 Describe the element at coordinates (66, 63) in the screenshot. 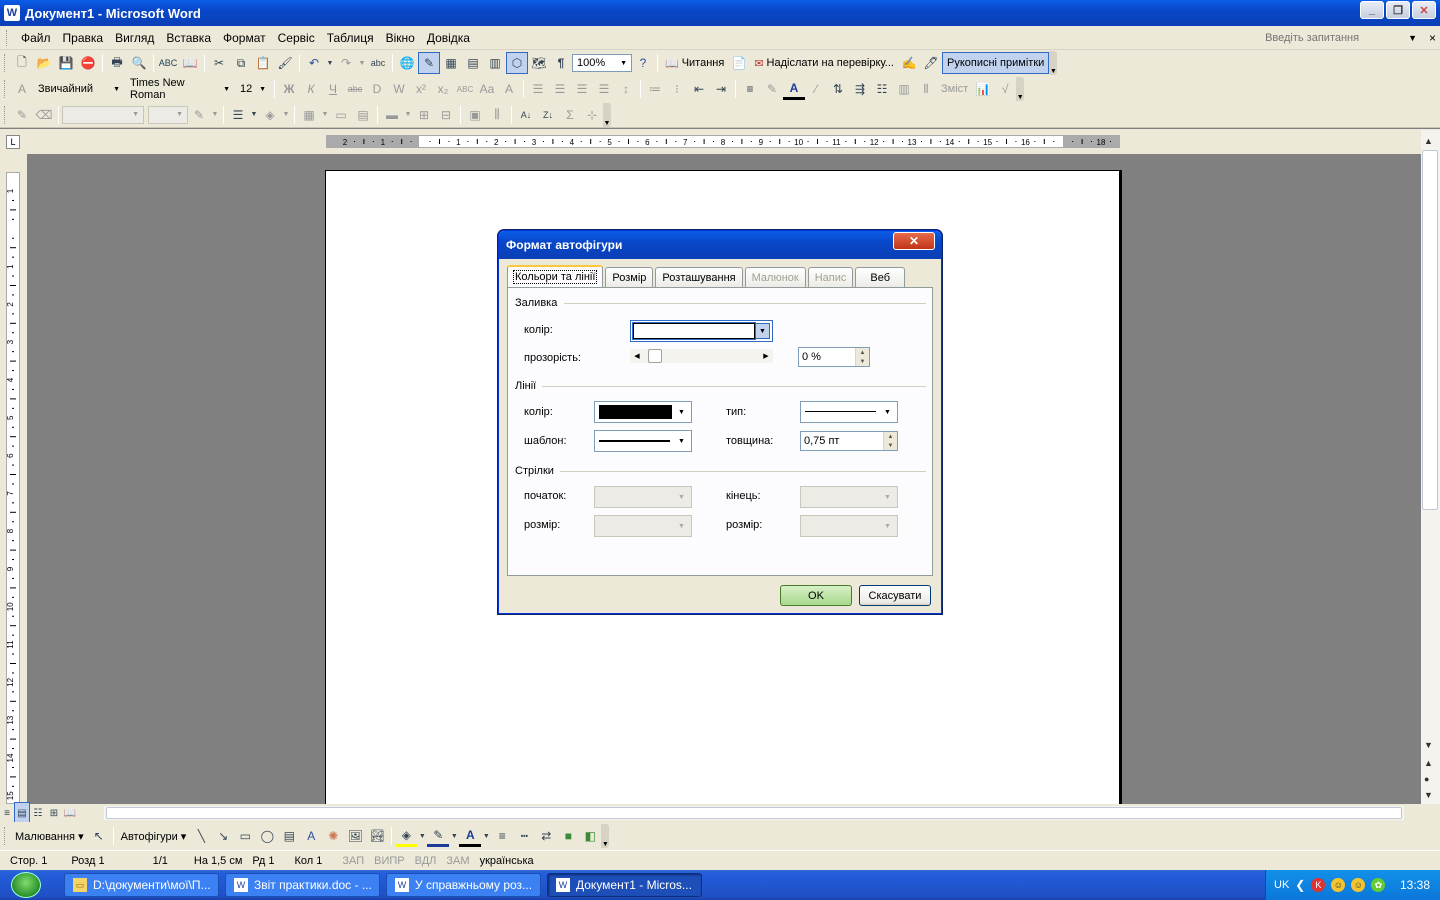

I see `save-icon: 💾` at that location.